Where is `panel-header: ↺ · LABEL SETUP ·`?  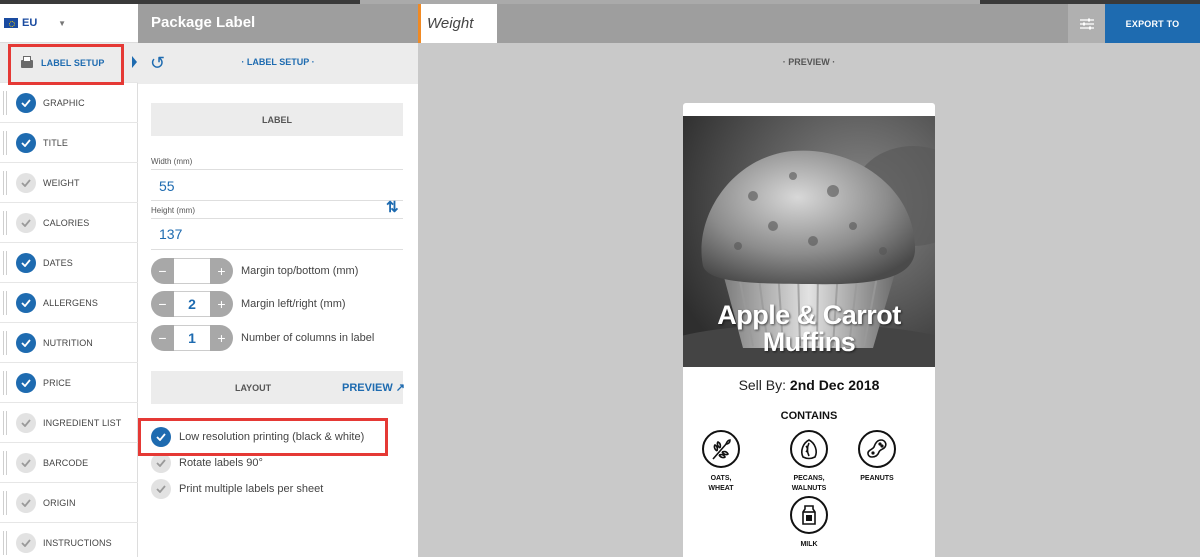 panel-header: ↺ · LABEL SETUP · is located at coordinates (278, 63).